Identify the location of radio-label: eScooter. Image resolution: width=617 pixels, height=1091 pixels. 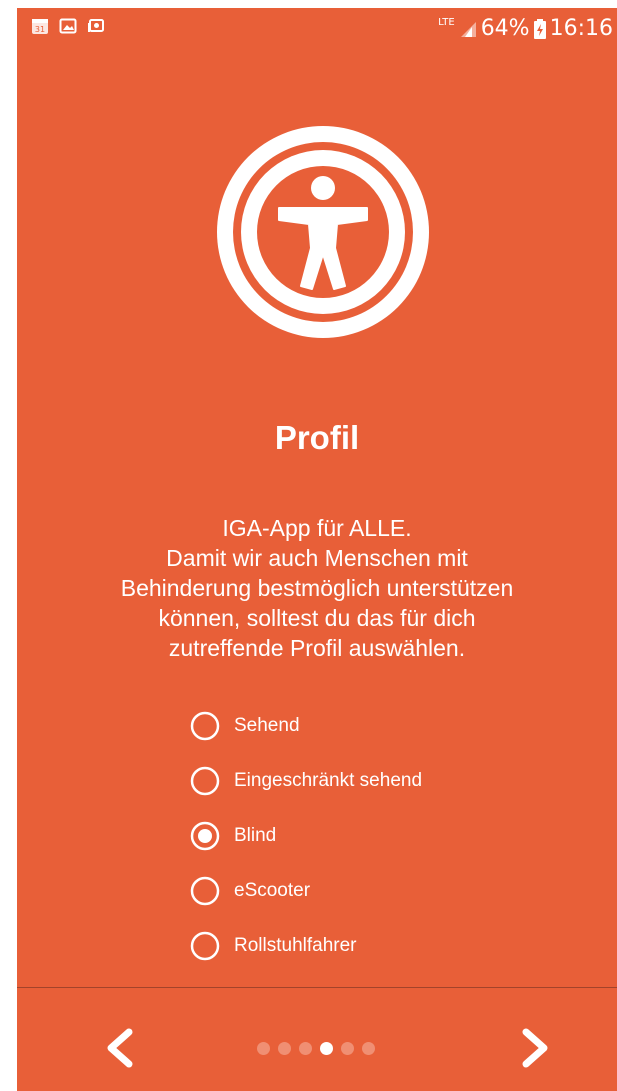
(272, 890).